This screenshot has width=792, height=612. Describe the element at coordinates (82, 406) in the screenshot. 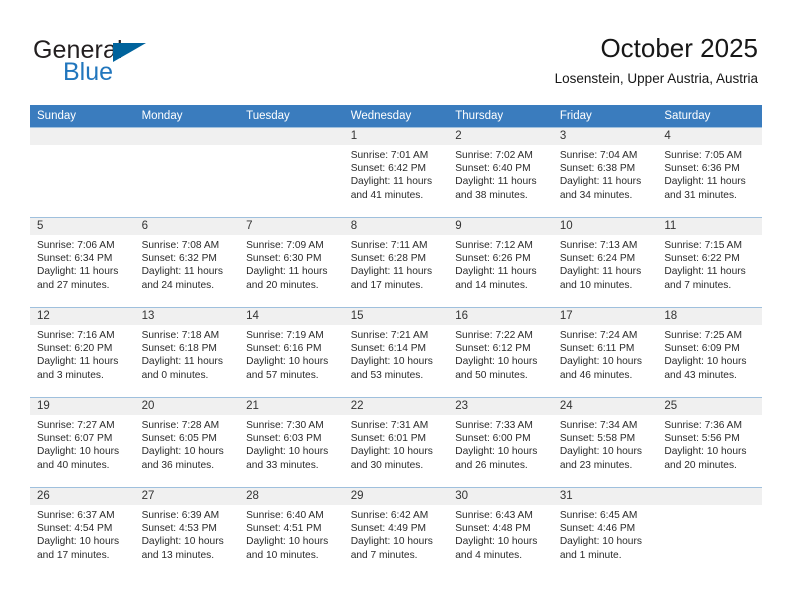

I see `day-number: 19` at that location.